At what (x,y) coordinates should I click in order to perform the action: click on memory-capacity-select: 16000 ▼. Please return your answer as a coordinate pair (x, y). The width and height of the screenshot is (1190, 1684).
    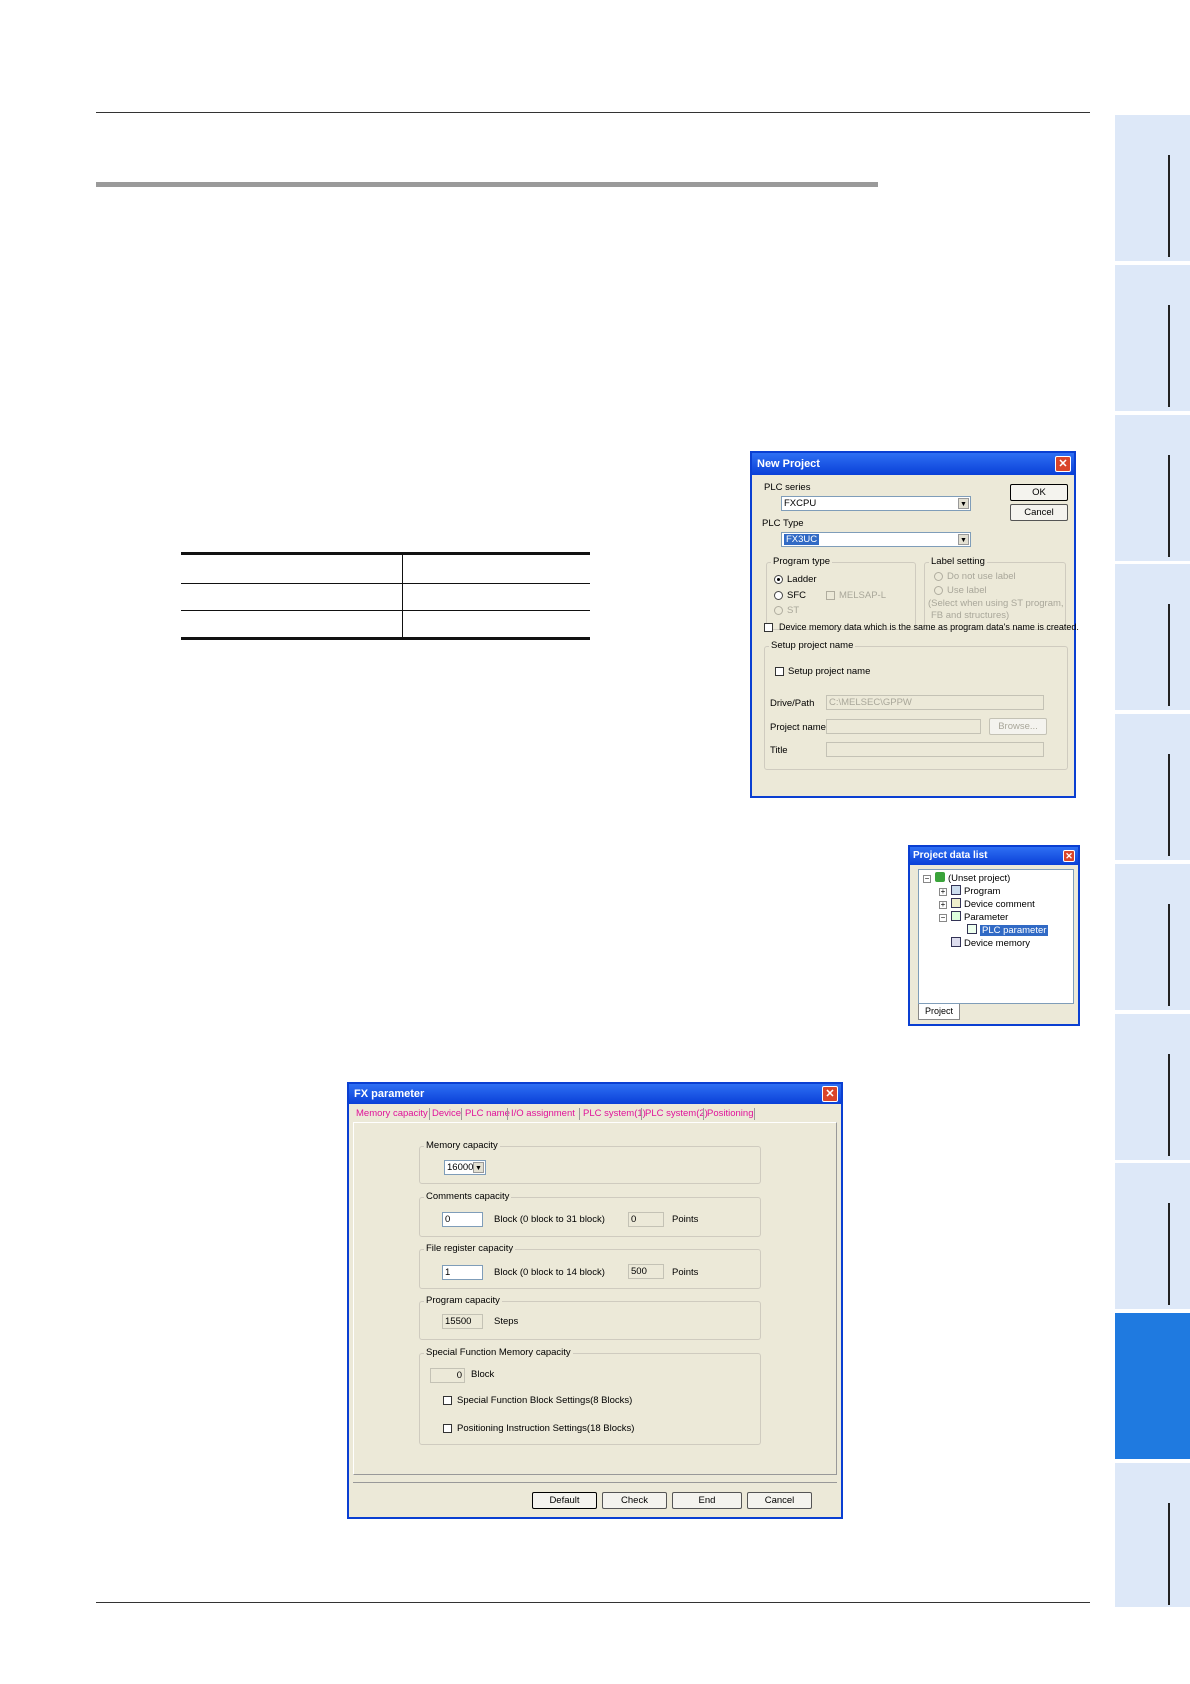
    Looking at the image, I should click on (465, 1167).